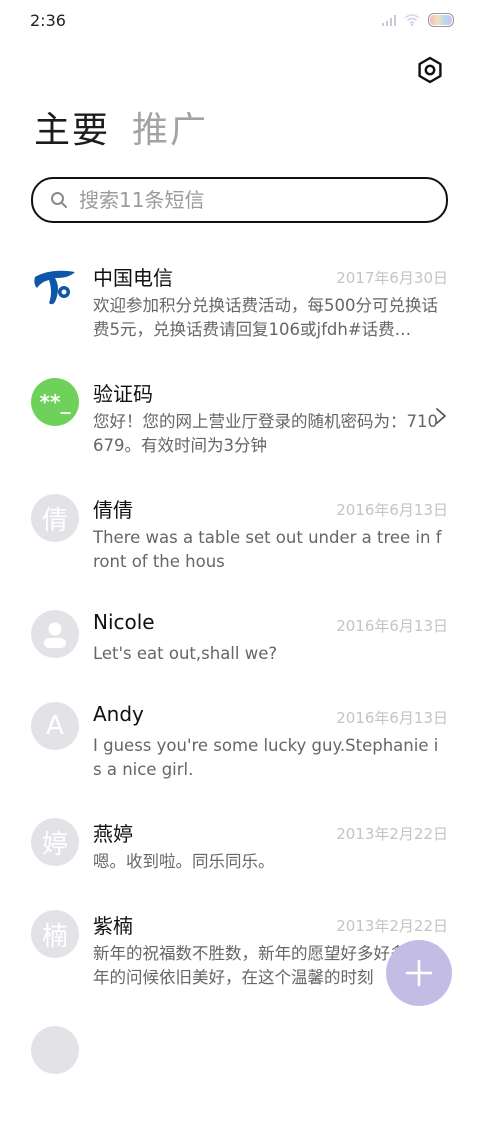  What do you see at coordinates (441, 20) in the screenshot?
I see `battery-icon` at bounding box center [441, 20].